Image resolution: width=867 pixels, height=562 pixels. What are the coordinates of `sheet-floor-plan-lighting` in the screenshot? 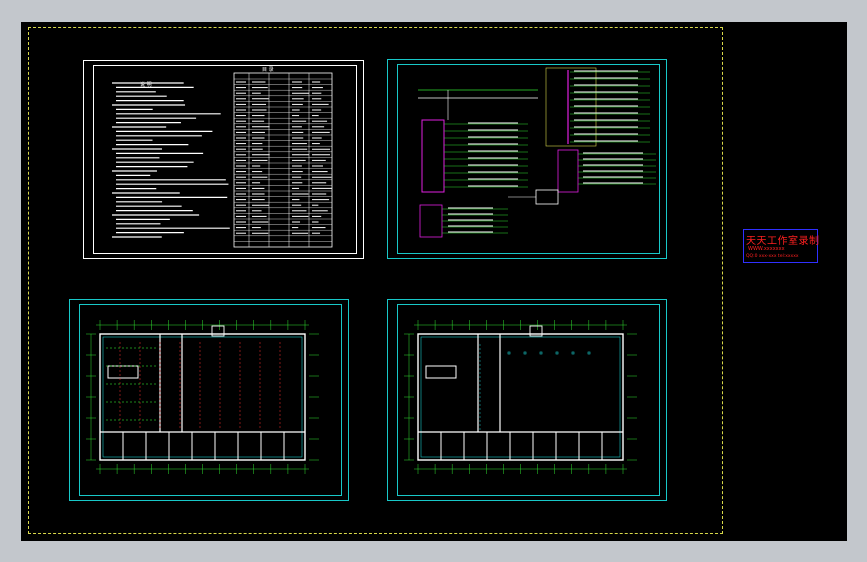 It's located at (209, 400).